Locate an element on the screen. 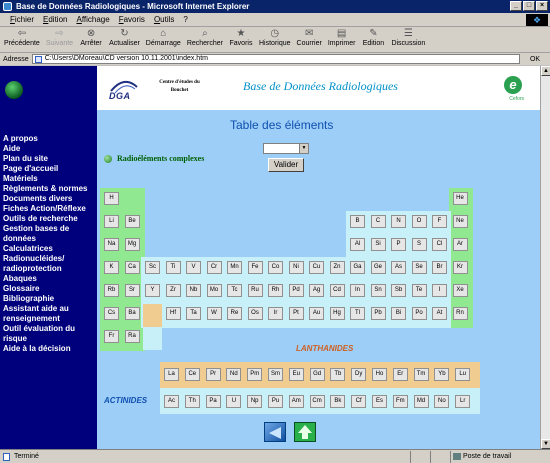  element-os: Os is located at coordinates (255, 313).